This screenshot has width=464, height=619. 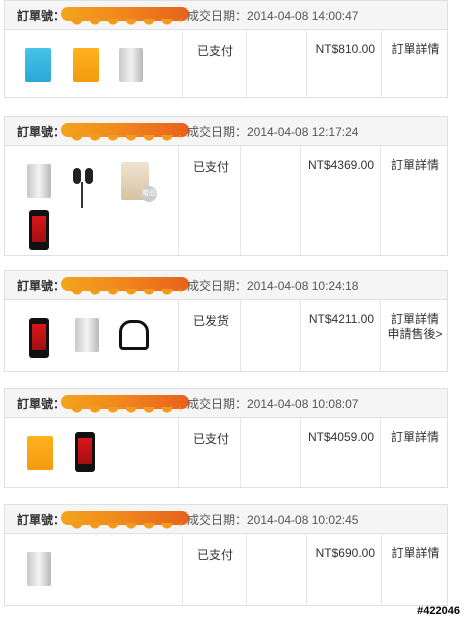 I want to click on order-price: NT$4211.00, so click(x=340, y=335).